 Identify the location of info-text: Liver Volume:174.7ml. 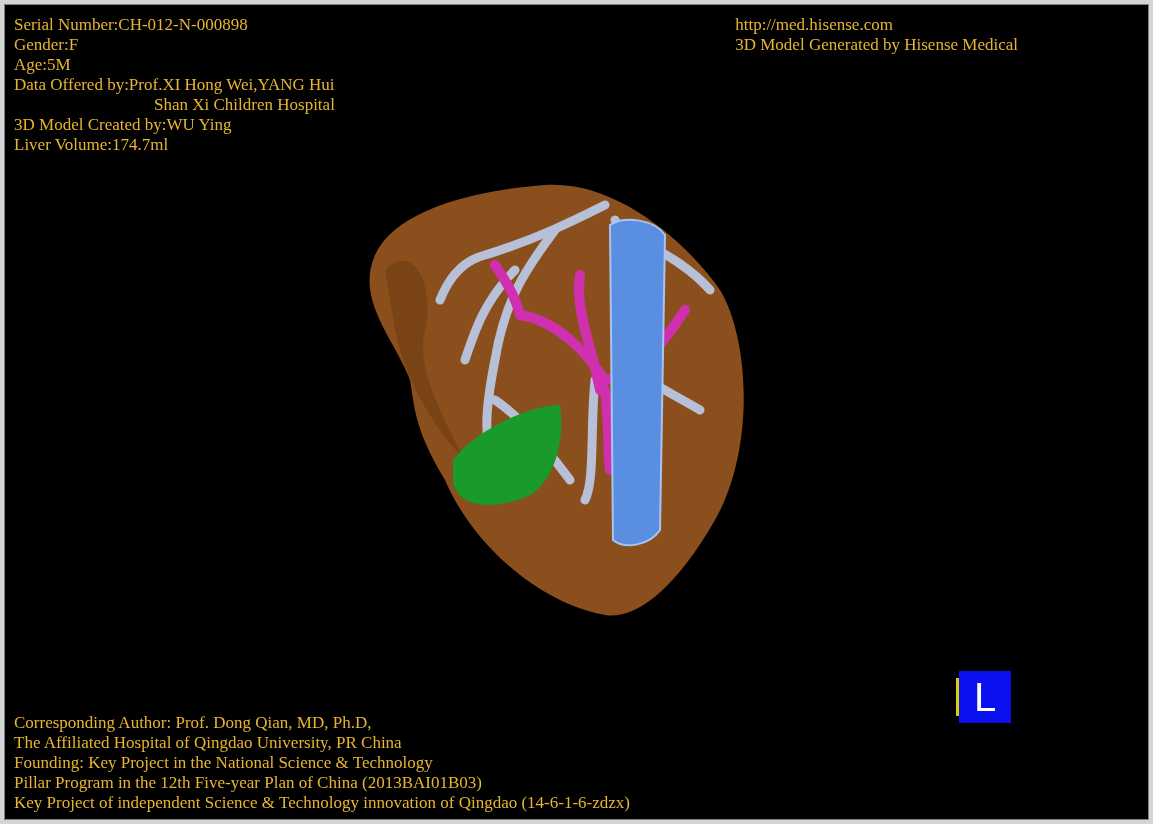
(92, 145).